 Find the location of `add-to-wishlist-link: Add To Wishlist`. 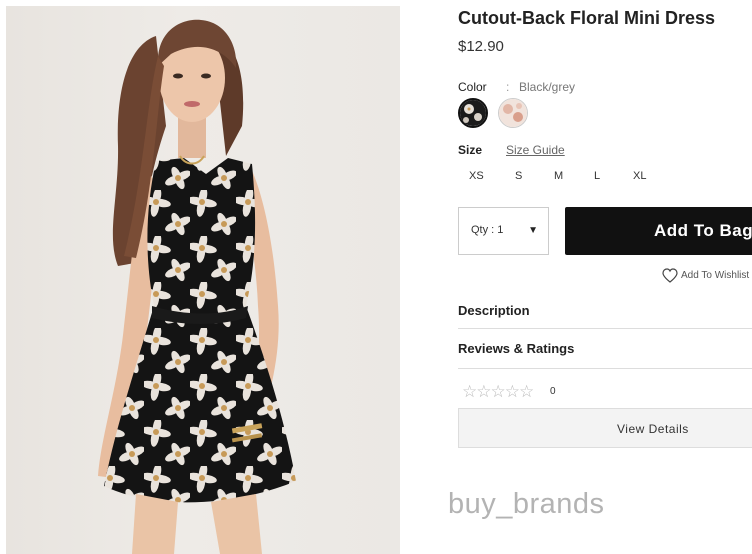

add-to-wishlist-link: Add To Wishlist is located at coordinates (705, 275).